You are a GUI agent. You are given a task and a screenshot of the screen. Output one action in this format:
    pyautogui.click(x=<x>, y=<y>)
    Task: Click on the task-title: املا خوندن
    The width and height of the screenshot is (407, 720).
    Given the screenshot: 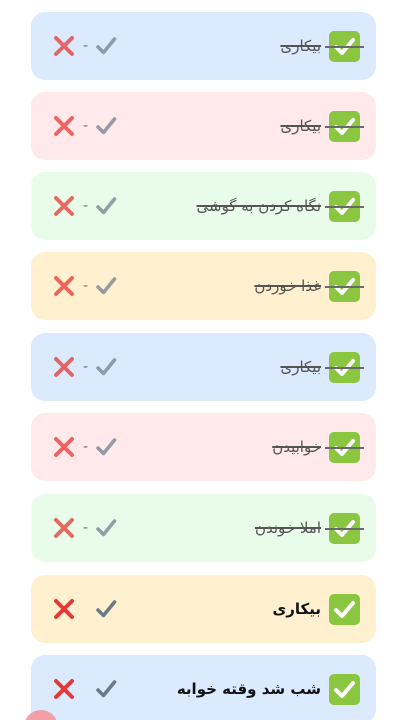 What is the action you would take?
    pyautogui.click(x=287, y=528)
    